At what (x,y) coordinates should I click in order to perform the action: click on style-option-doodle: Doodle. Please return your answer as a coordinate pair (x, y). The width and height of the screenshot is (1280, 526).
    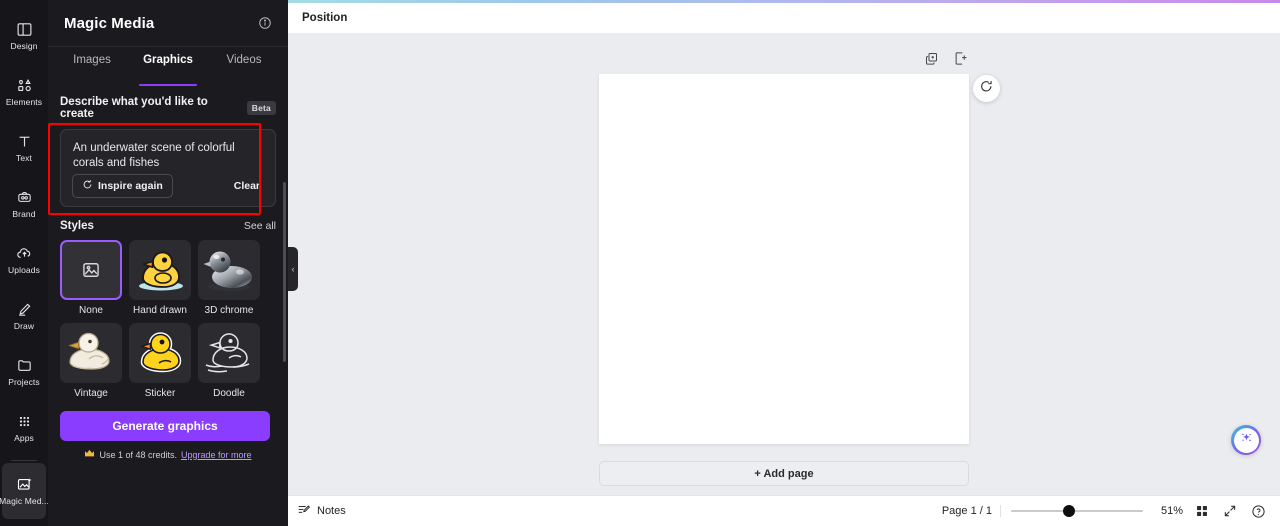
    Looking at the image, I should click on (229, 361).